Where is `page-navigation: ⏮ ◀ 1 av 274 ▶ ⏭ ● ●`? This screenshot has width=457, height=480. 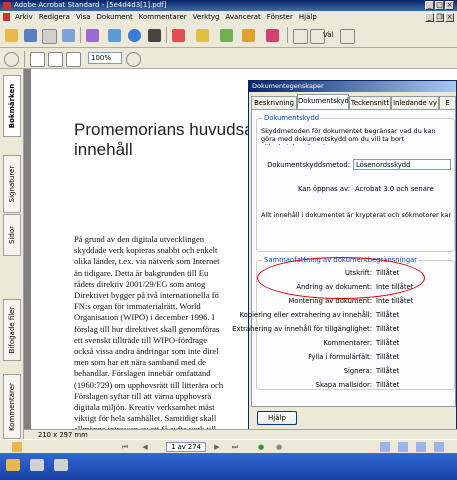 page-navigation: ⏮ ◀ 1 av 274 ▶ ⏭ ● ● is located at coordinates (228, 446).